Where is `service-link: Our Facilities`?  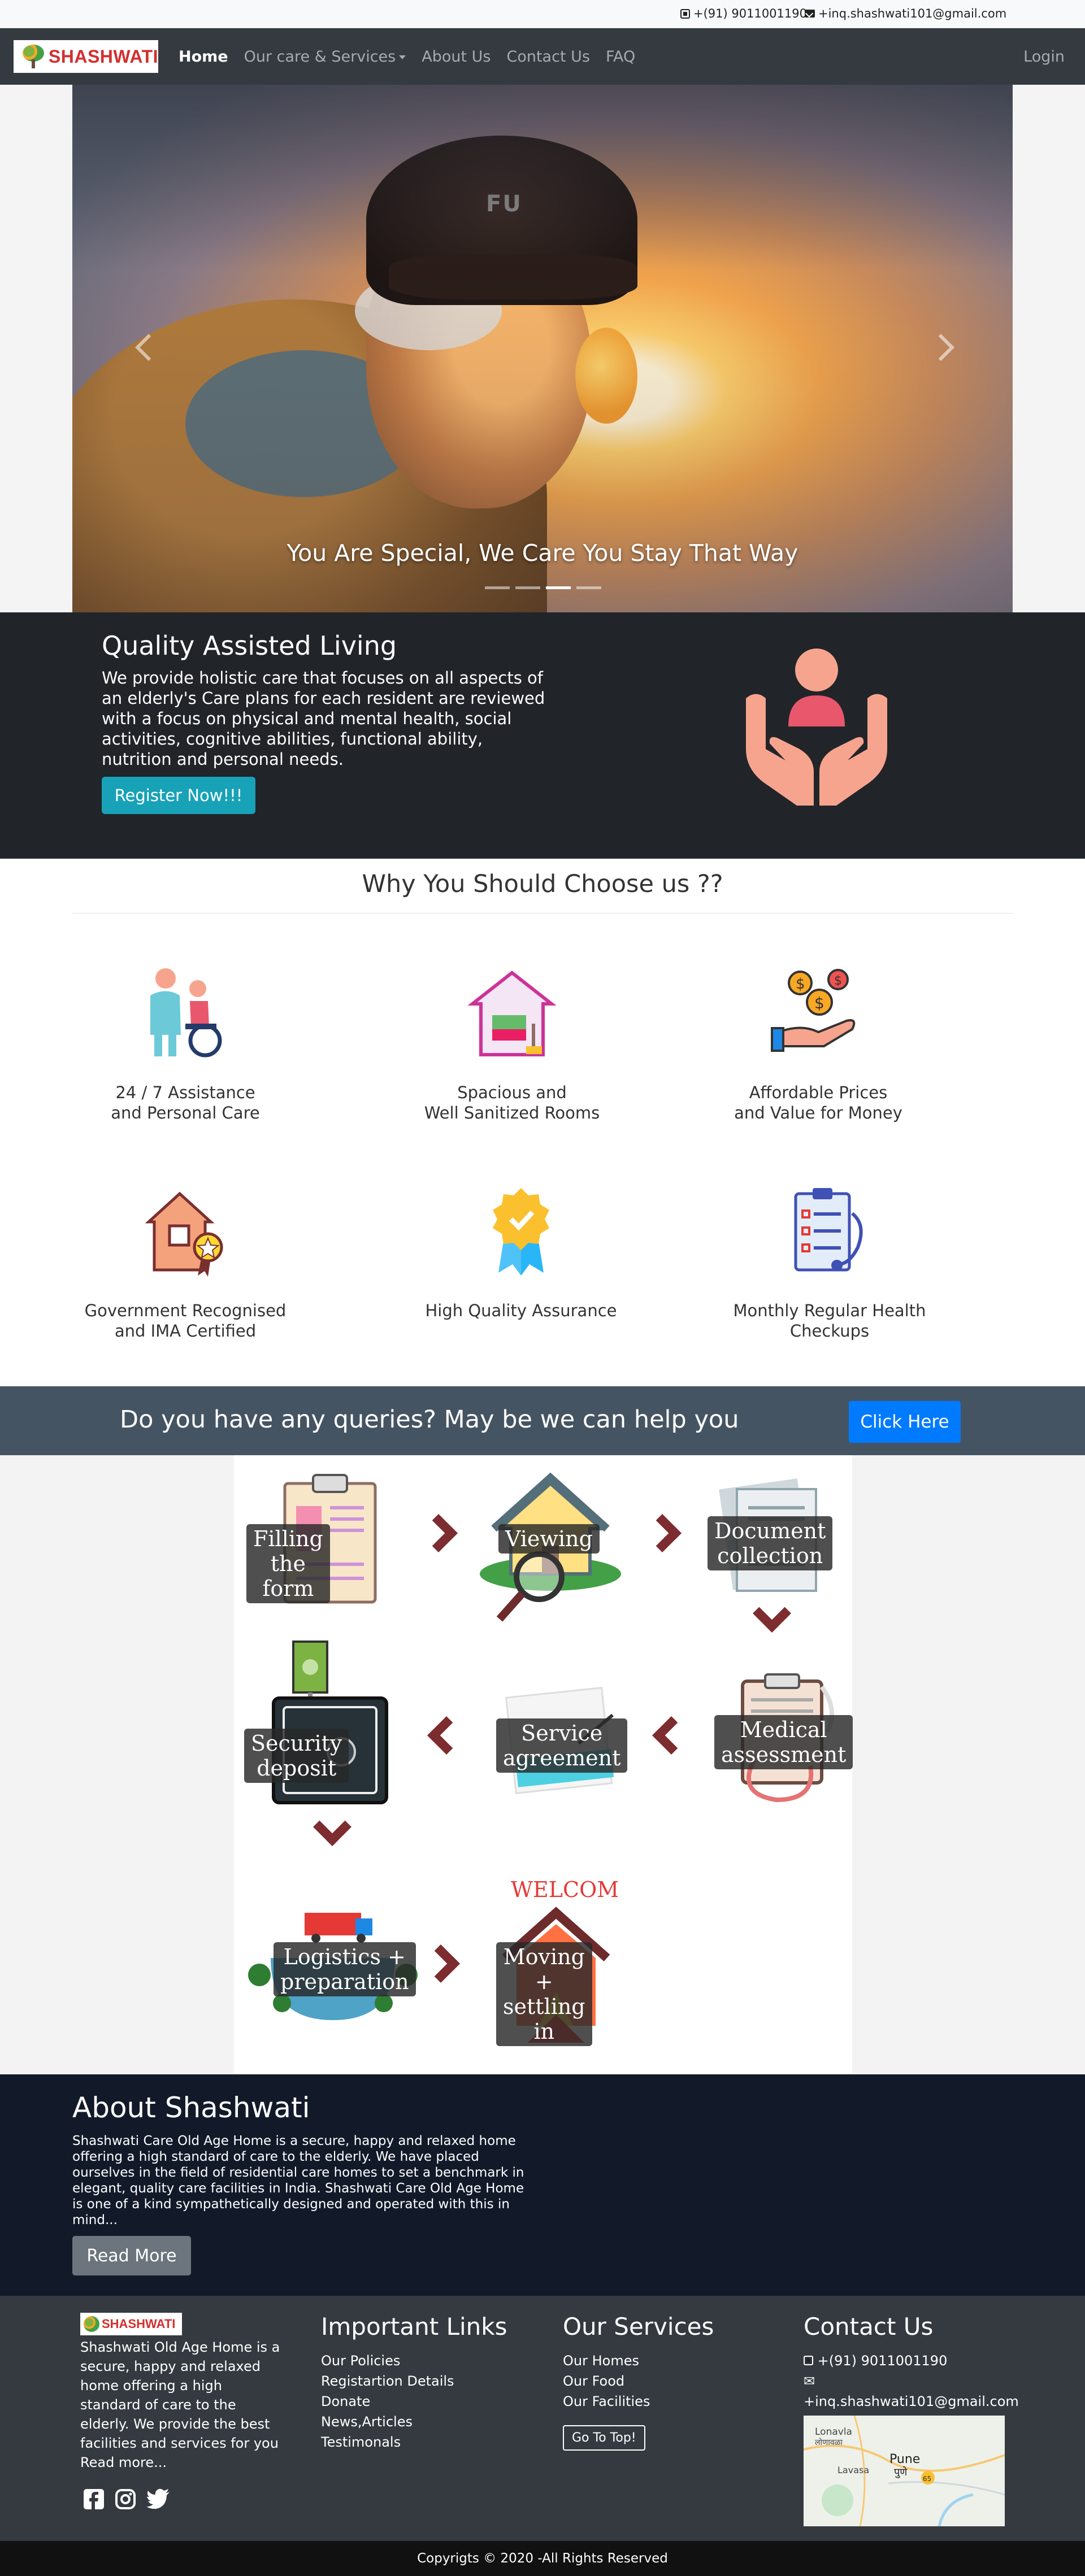 service-link: Our Facilities is located at coordinates (638, 2401).